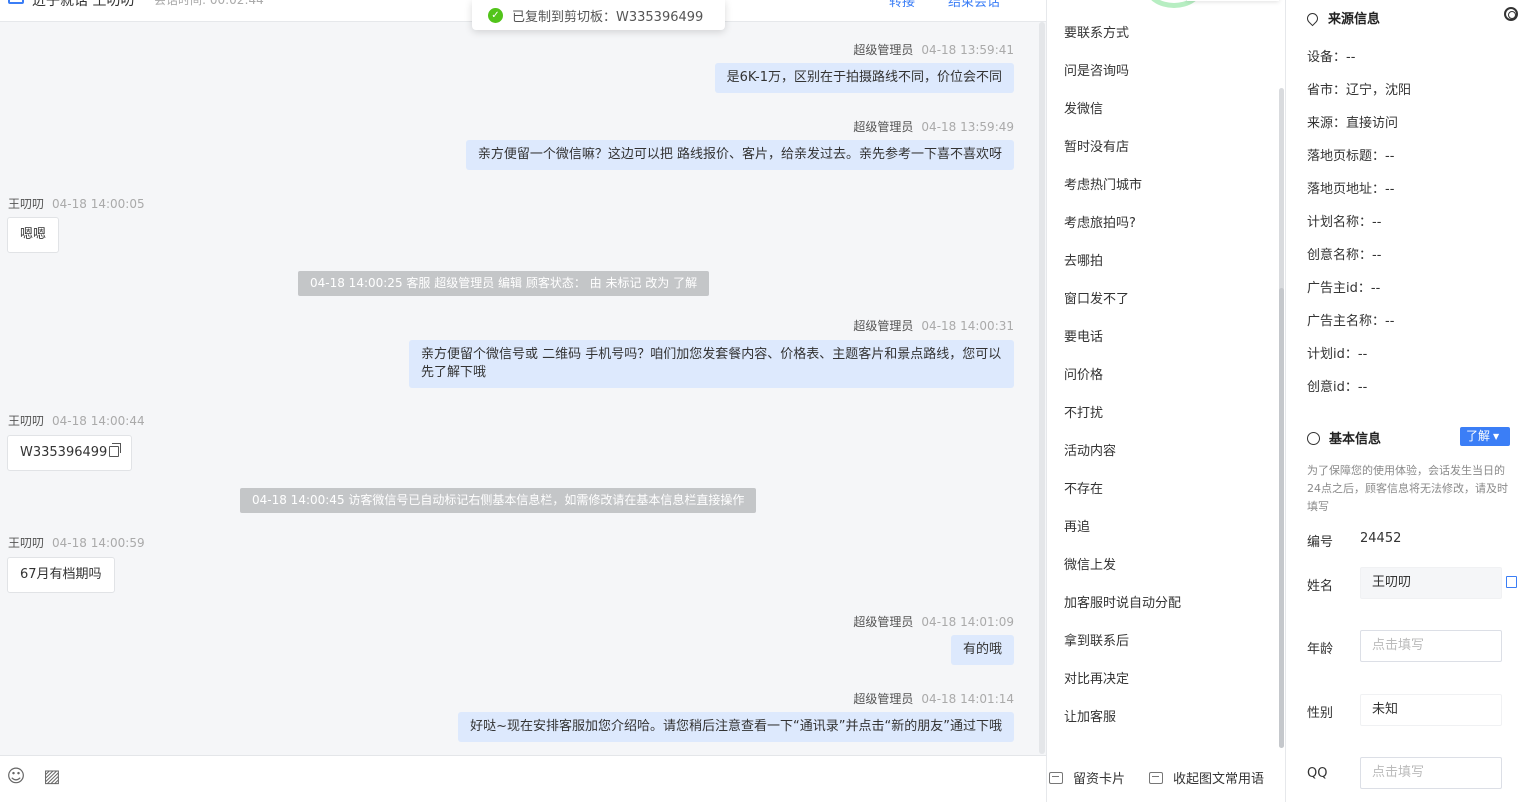 The image size is (1521, 802). Describe the element at coordinates (76, 421) in the screenshot. I see `message-meta: 王叨叨 04-18 14:00:44` at that location.